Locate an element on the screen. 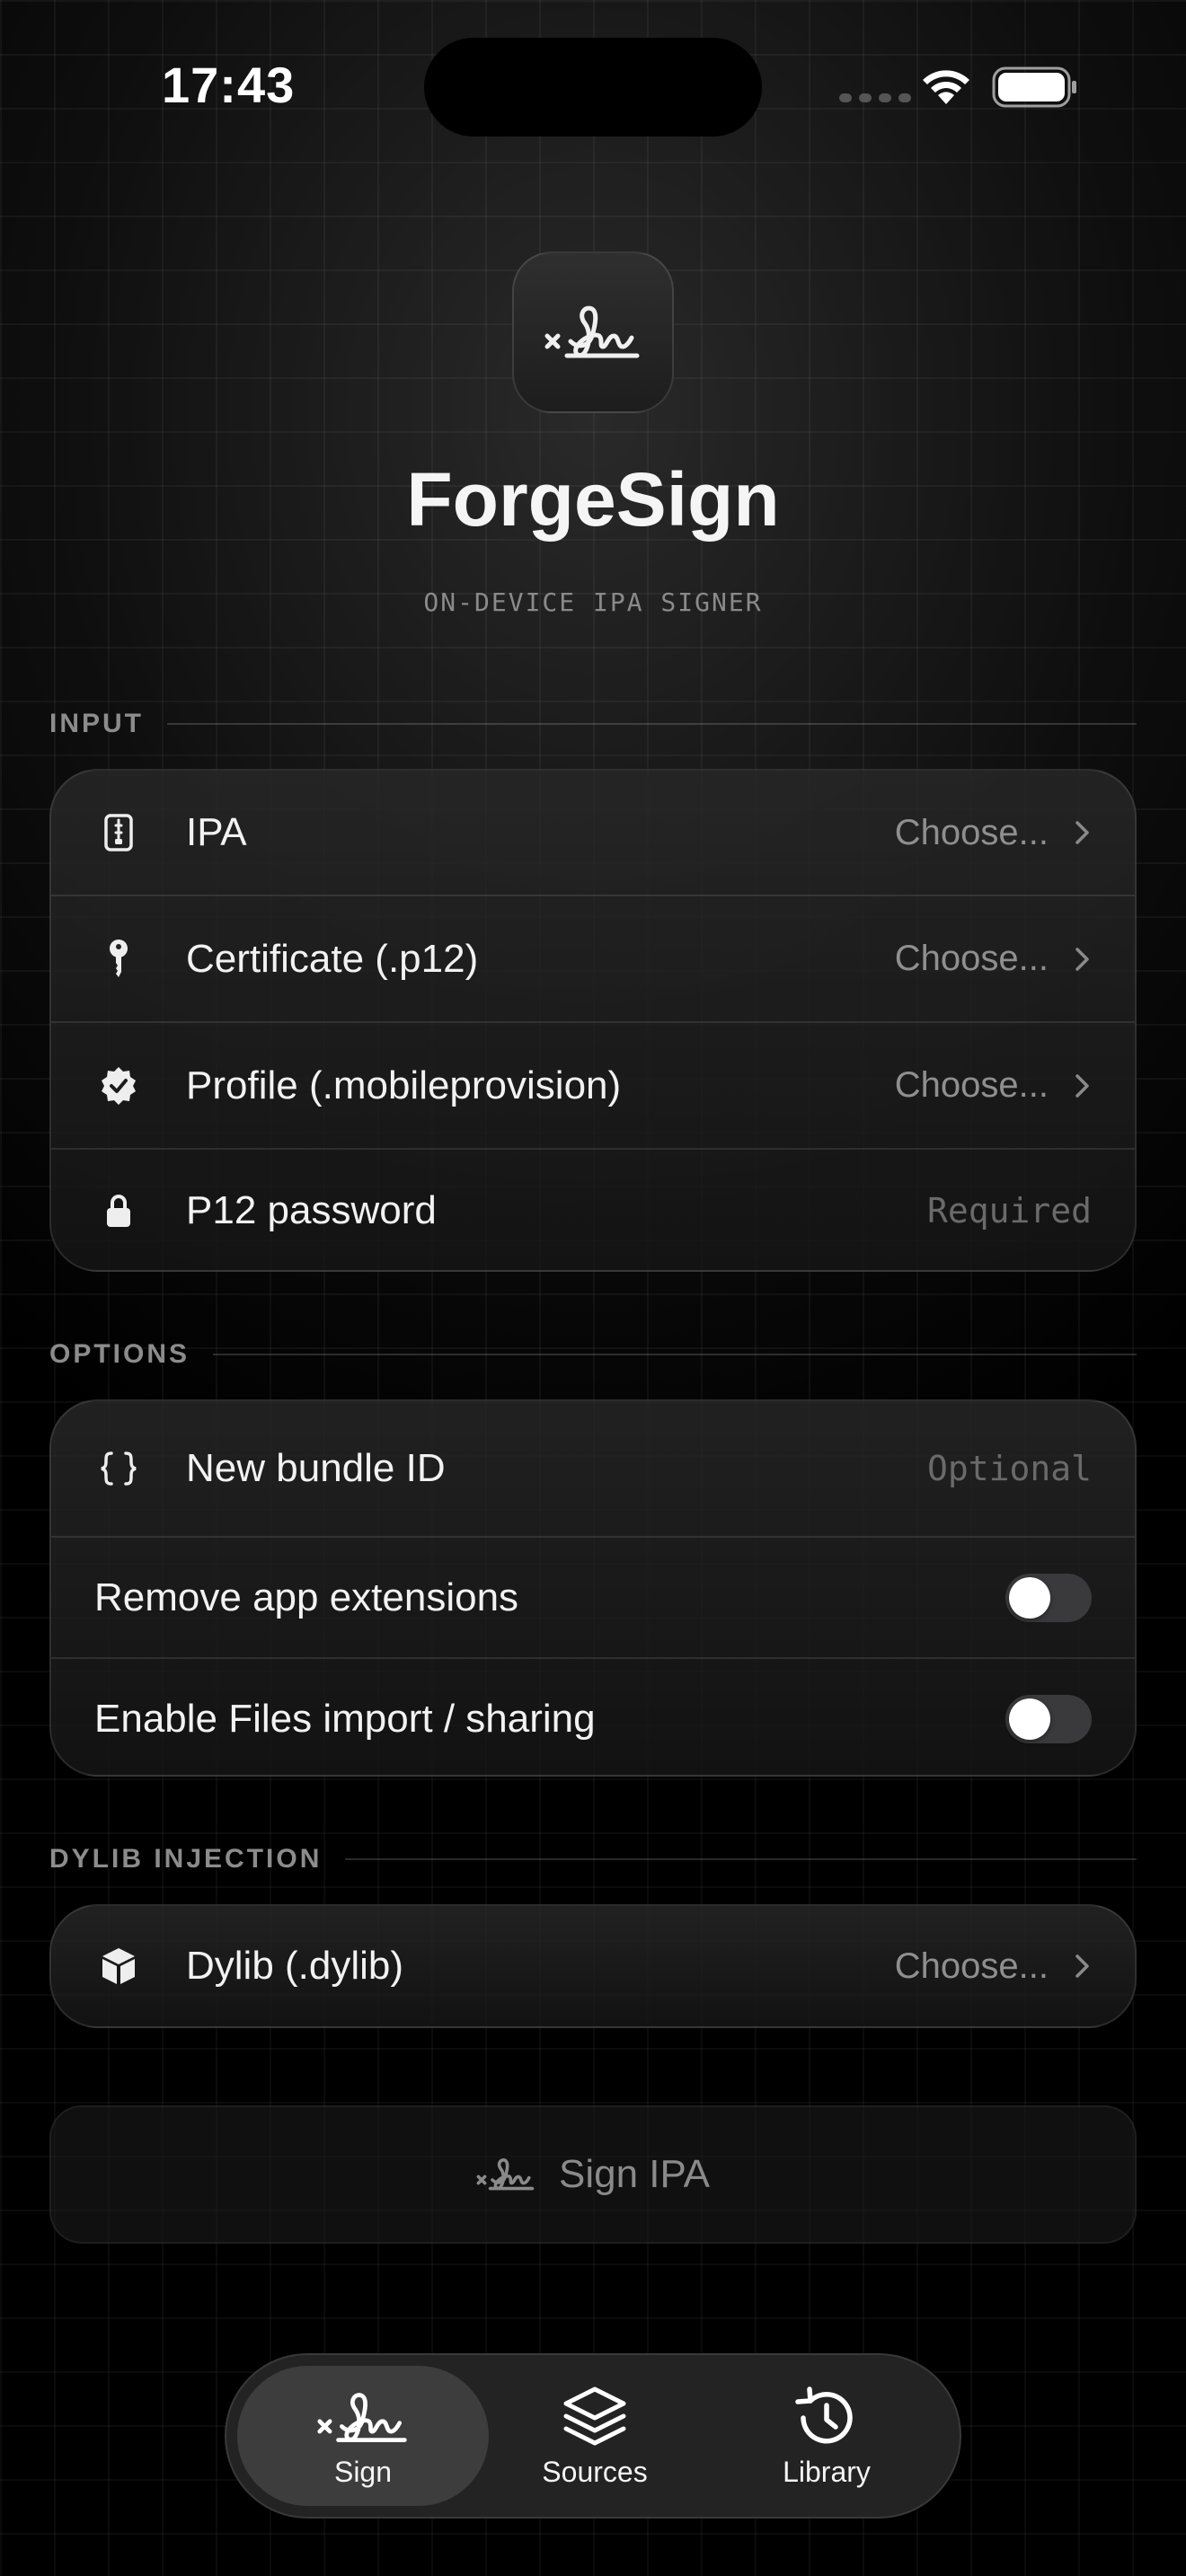  bundle-id-row: New bundle ID is located at coordinates (593, 1469).